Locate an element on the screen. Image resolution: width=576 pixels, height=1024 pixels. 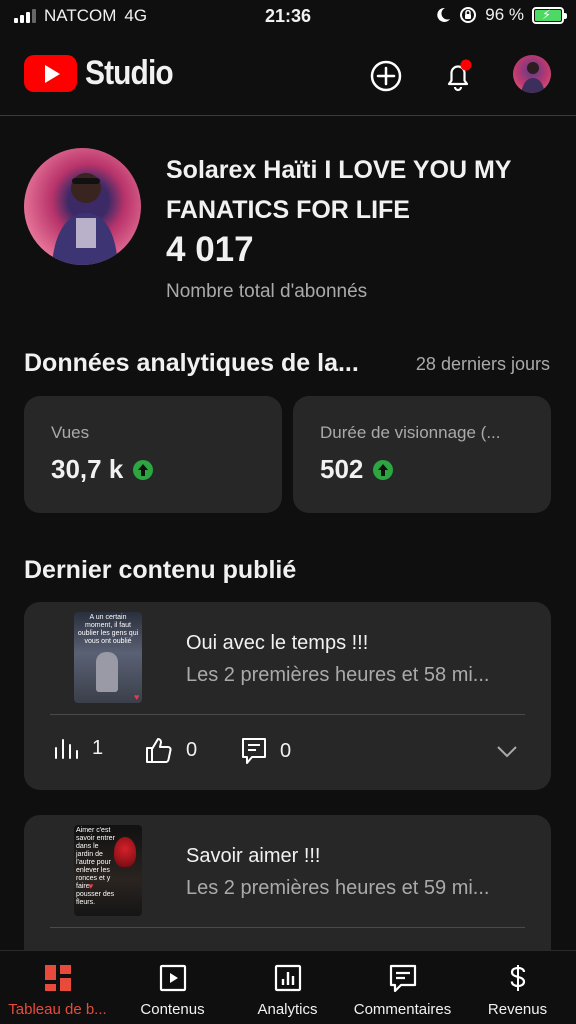
subscriber-count: 4 017 is located at coordinates (210, 249).